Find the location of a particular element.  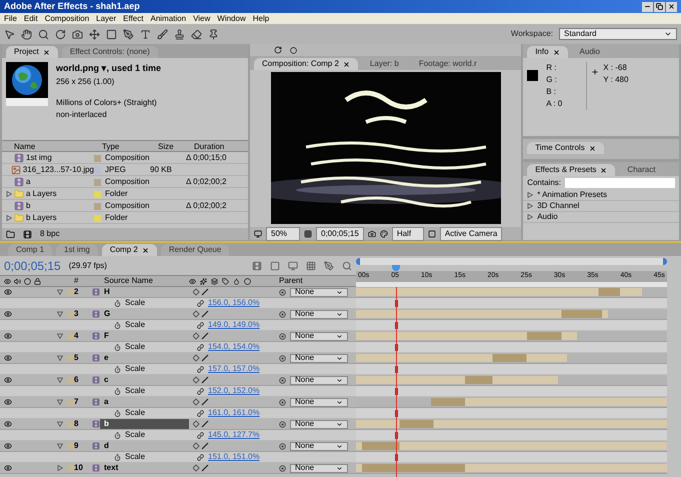

layer-name: text is located at coordinates (144, 468).